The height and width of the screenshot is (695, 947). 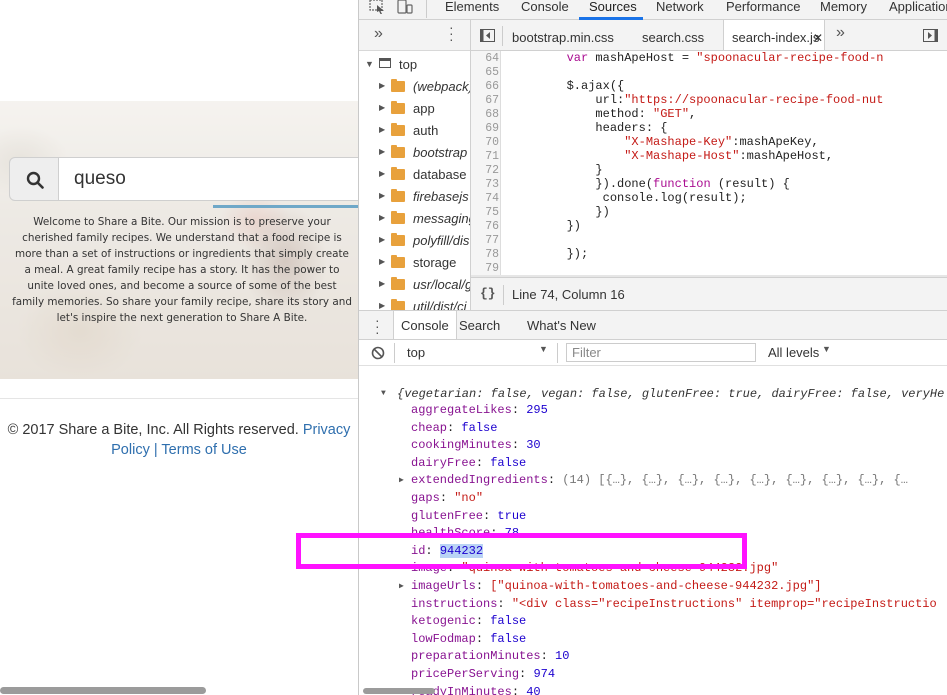 I want to click on editor-tab-bootstrap-css: bootstrap.min.css, so click(x=563, y=35).